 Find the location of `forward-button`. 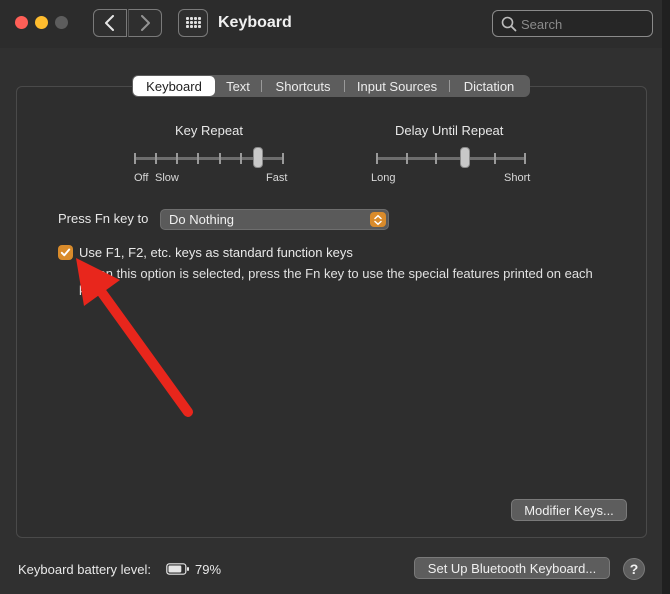

forward-button is located at coordinates (145, 23).